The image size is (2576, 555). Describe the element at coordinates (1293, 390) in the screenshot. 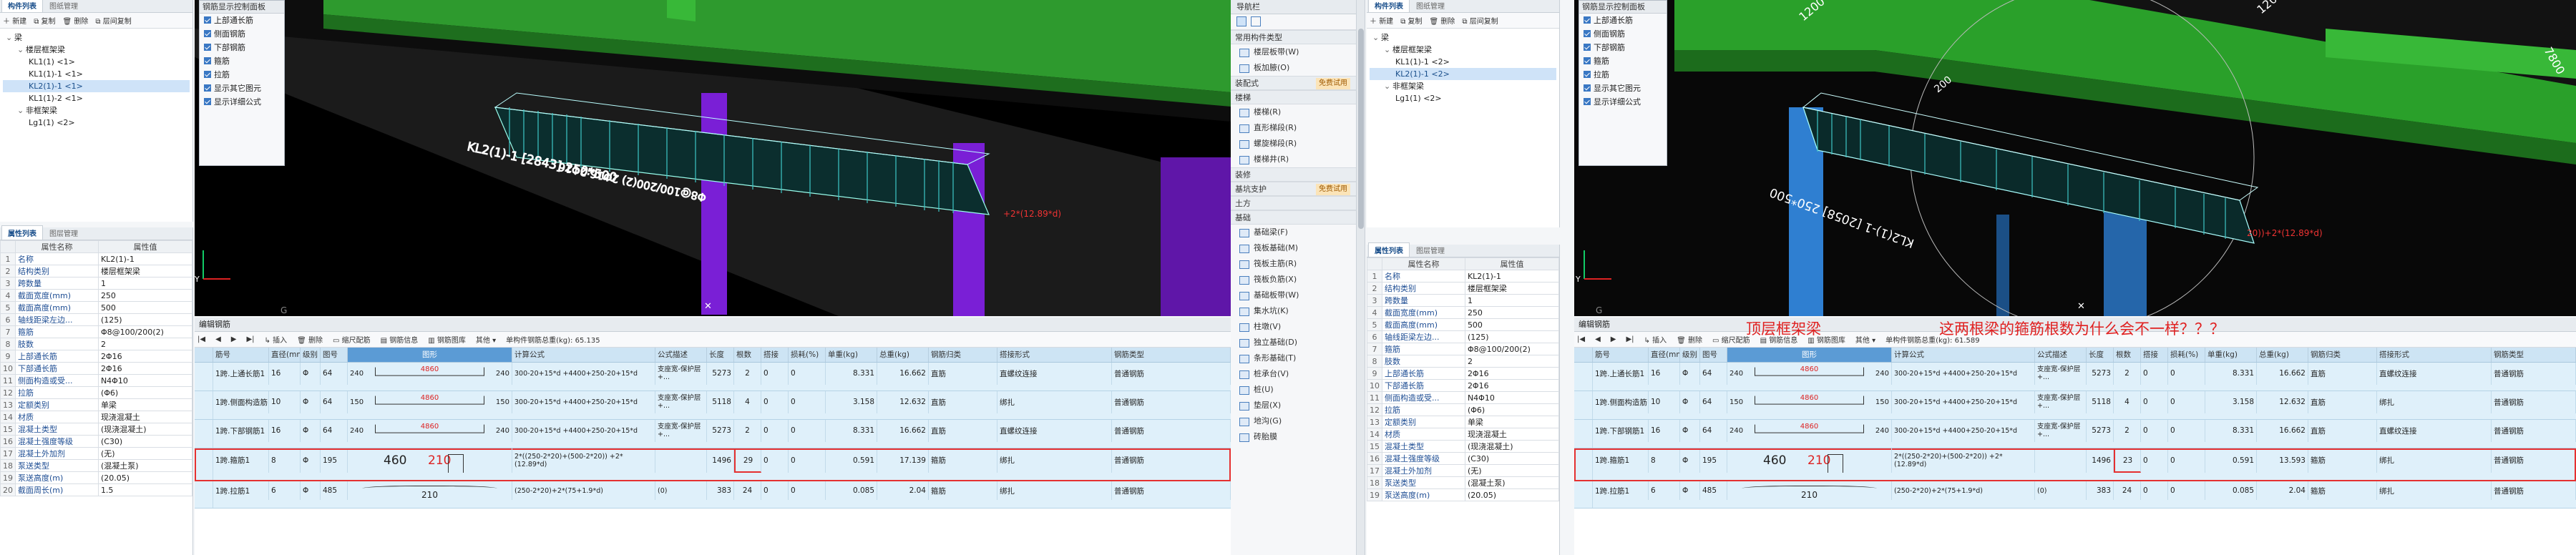

I see `nav-item: 桩(U)` at that location.